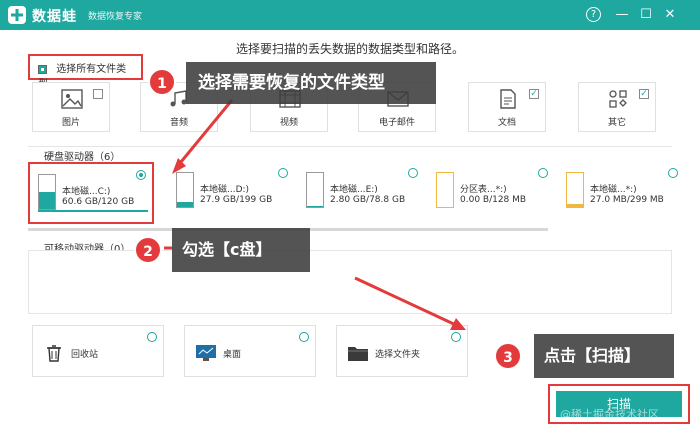  Describe the element at coordinates (85, 72) in the screenshot. I see `select-all-file-types: 选择所有文件类型` at that location.